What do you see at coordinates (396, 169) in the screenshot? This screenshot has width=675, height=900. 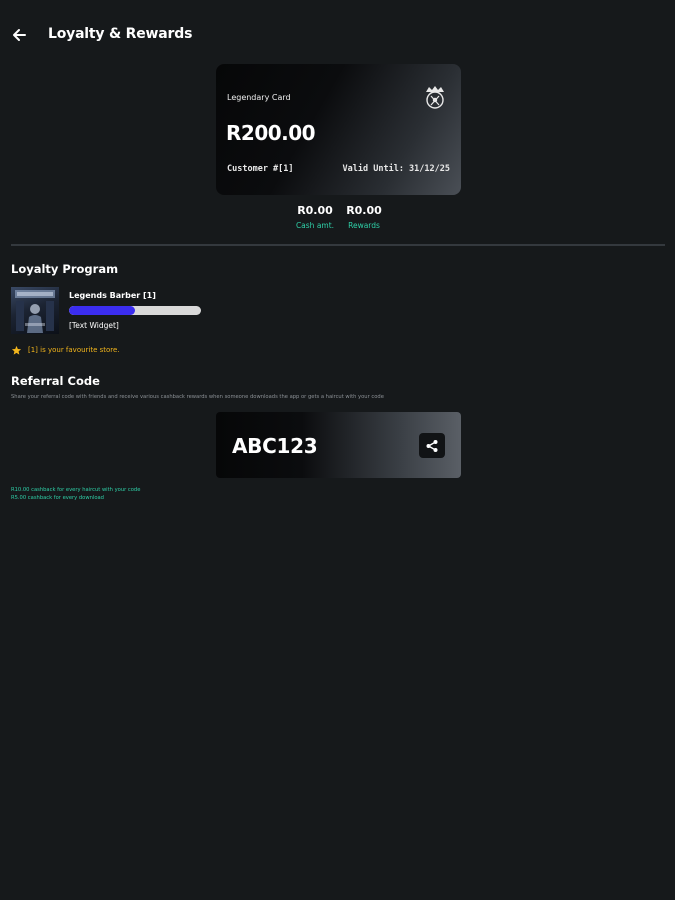 I see `valid-until: Valid Until: 31/12/25` at bounding box center [396, 169].